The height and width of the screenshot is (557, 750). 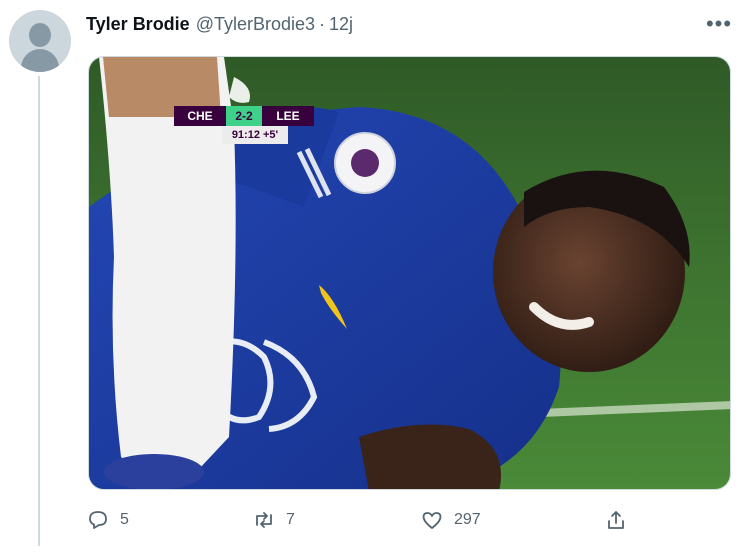 What do you see at coordinates (39, 311) in the screenshot?
I see `thread-line` at bounding box center [39, 311].